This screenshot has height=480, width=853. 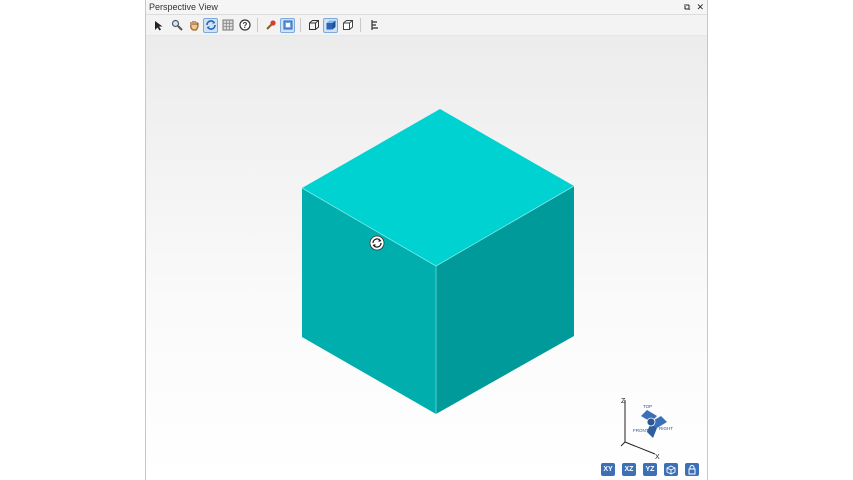 I want to click on front-label: FRONT, so click(x=641, y=430).